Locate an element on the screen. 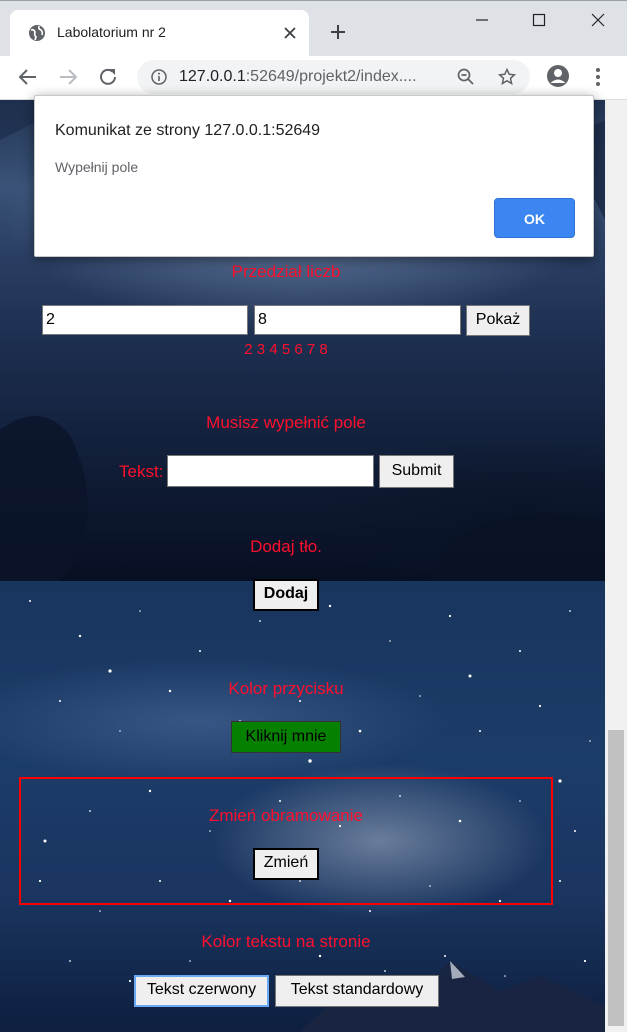 The width and height of the screenshot is (627, 1032). show-range-button: Pokaż is located at coordinates (498, 320).